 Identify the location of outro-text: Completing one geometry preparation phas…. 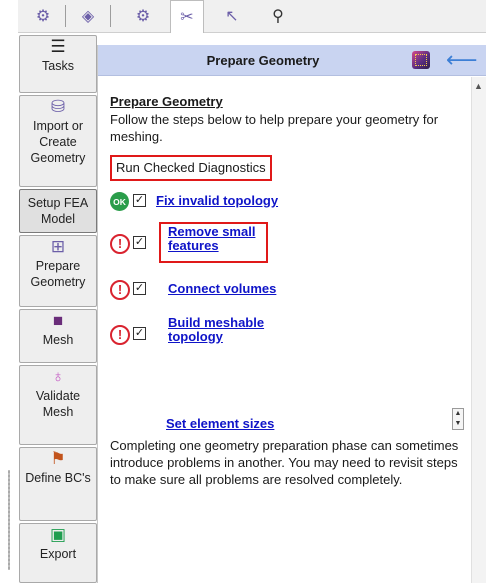
(284, 462).